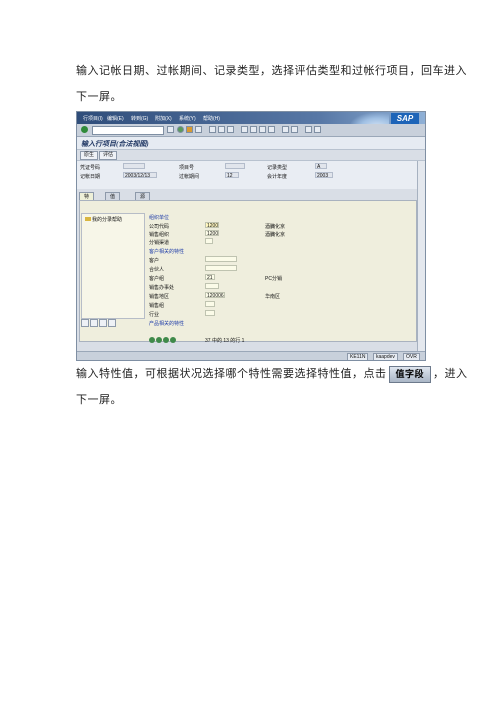  I want to click on paragraph-4: 下一屏。, so click(99, 399).